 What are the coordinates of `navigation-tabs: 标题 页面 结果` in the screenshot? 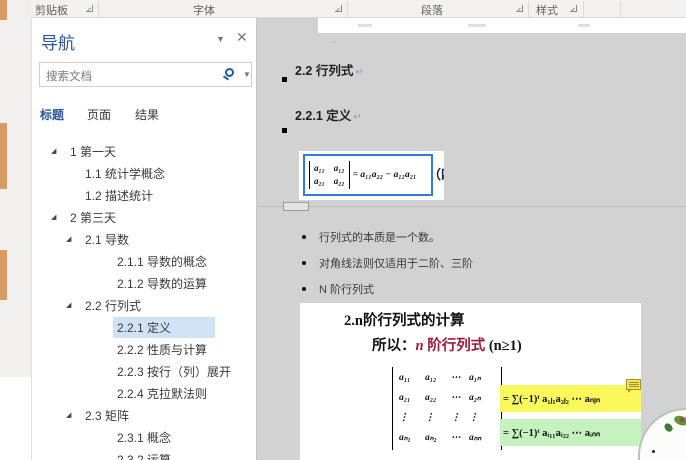 It's located at (144, 114).